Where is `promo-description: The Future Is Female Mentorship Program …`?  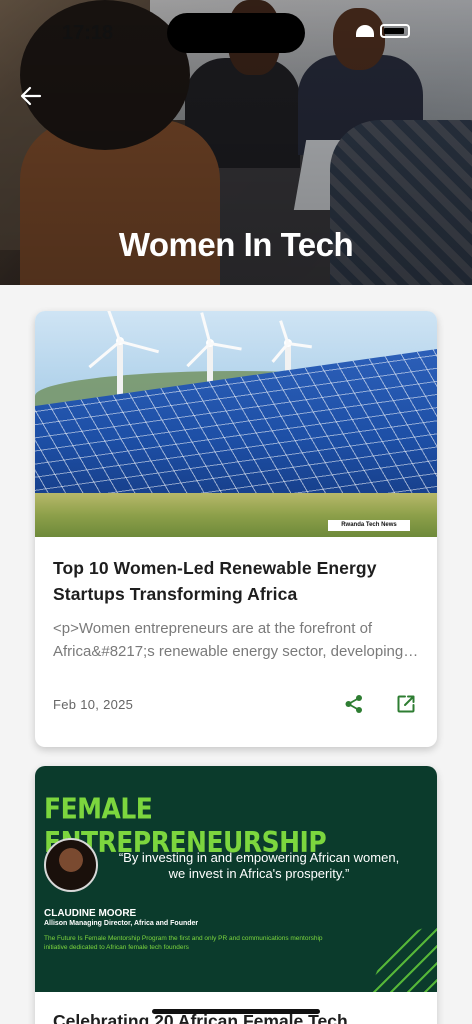 promo-description: The Future Is Female Mentorship Program … is located at coordinates (183, 943).